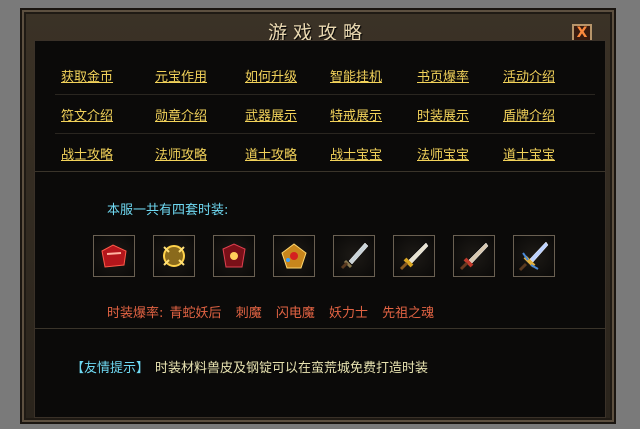 The image size is (640, 429). I want to click on fashion-drop-info: 时装爆率: 青蛇妖后 刺魔 闪电魔 妖力士 先祖之魂, so click(270, 311).